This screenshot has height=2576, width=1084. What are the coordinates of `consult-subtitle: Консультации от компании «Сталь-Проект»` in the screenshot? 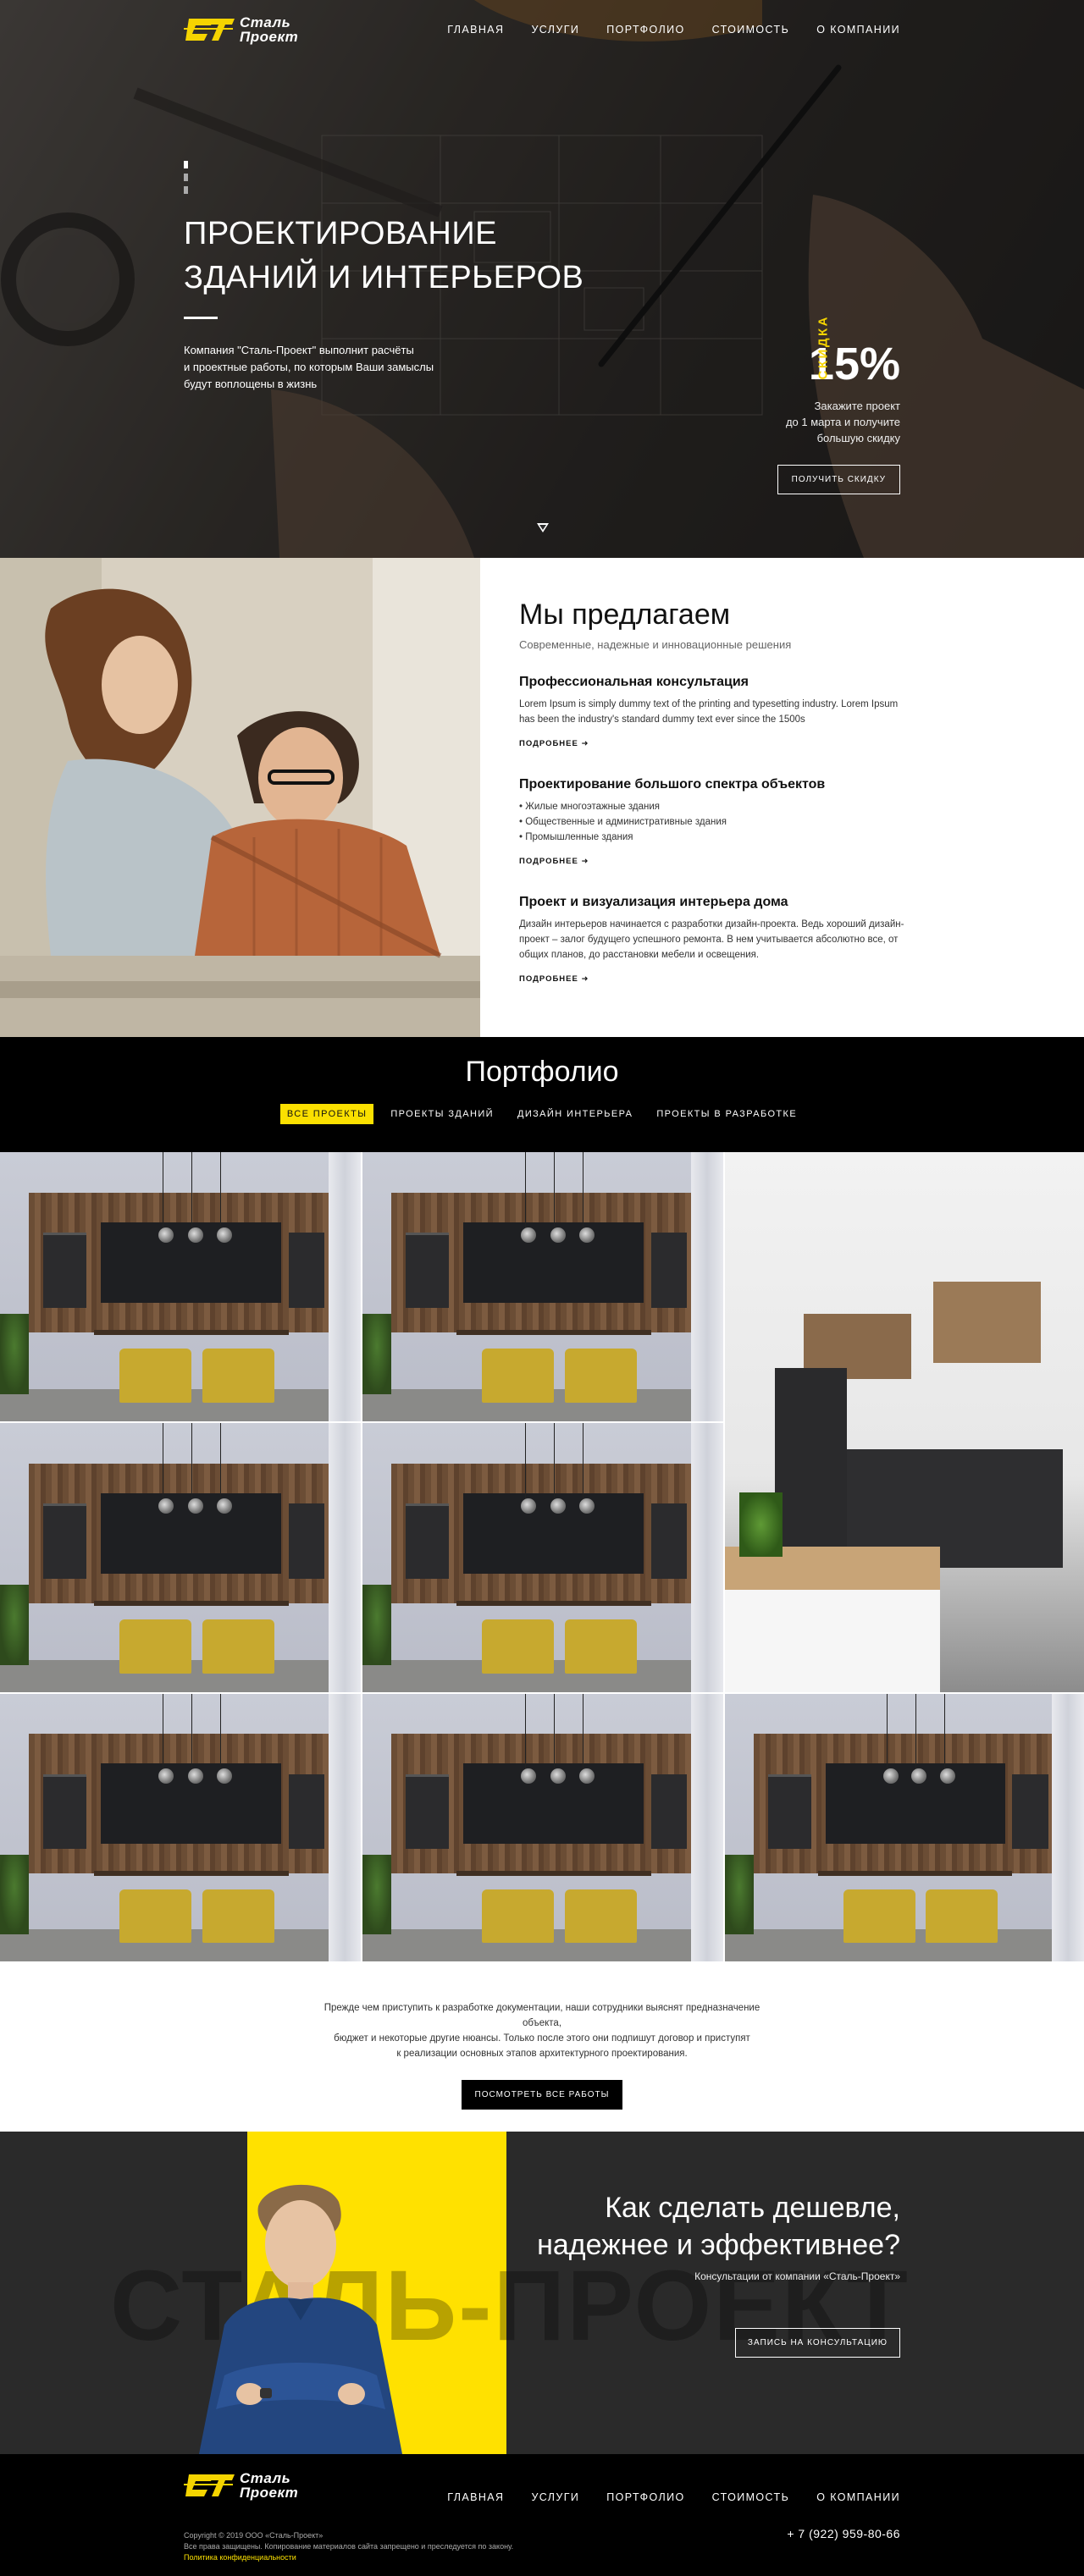 It's located at (797, 2276).